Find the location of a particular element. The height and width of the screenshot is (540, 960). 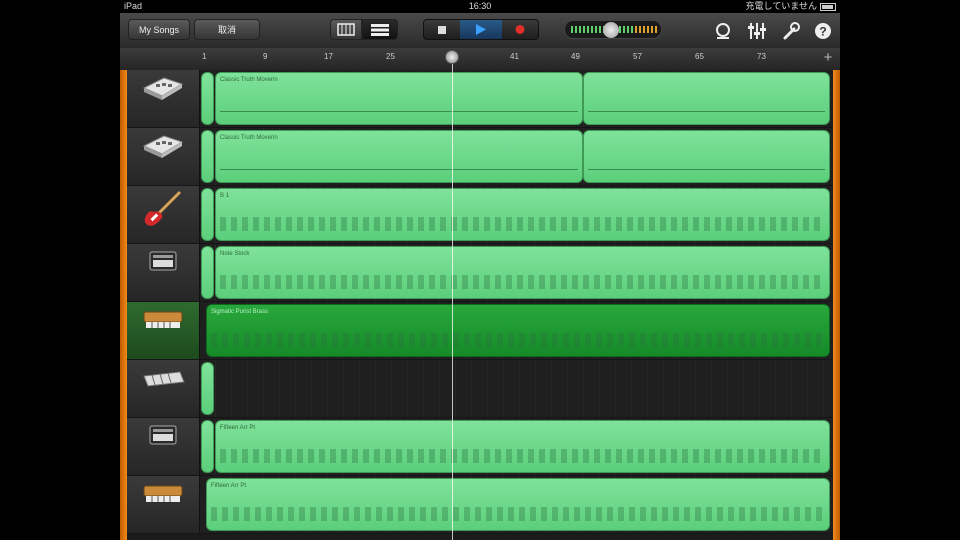

record-button is located at coordinates (520, 29).